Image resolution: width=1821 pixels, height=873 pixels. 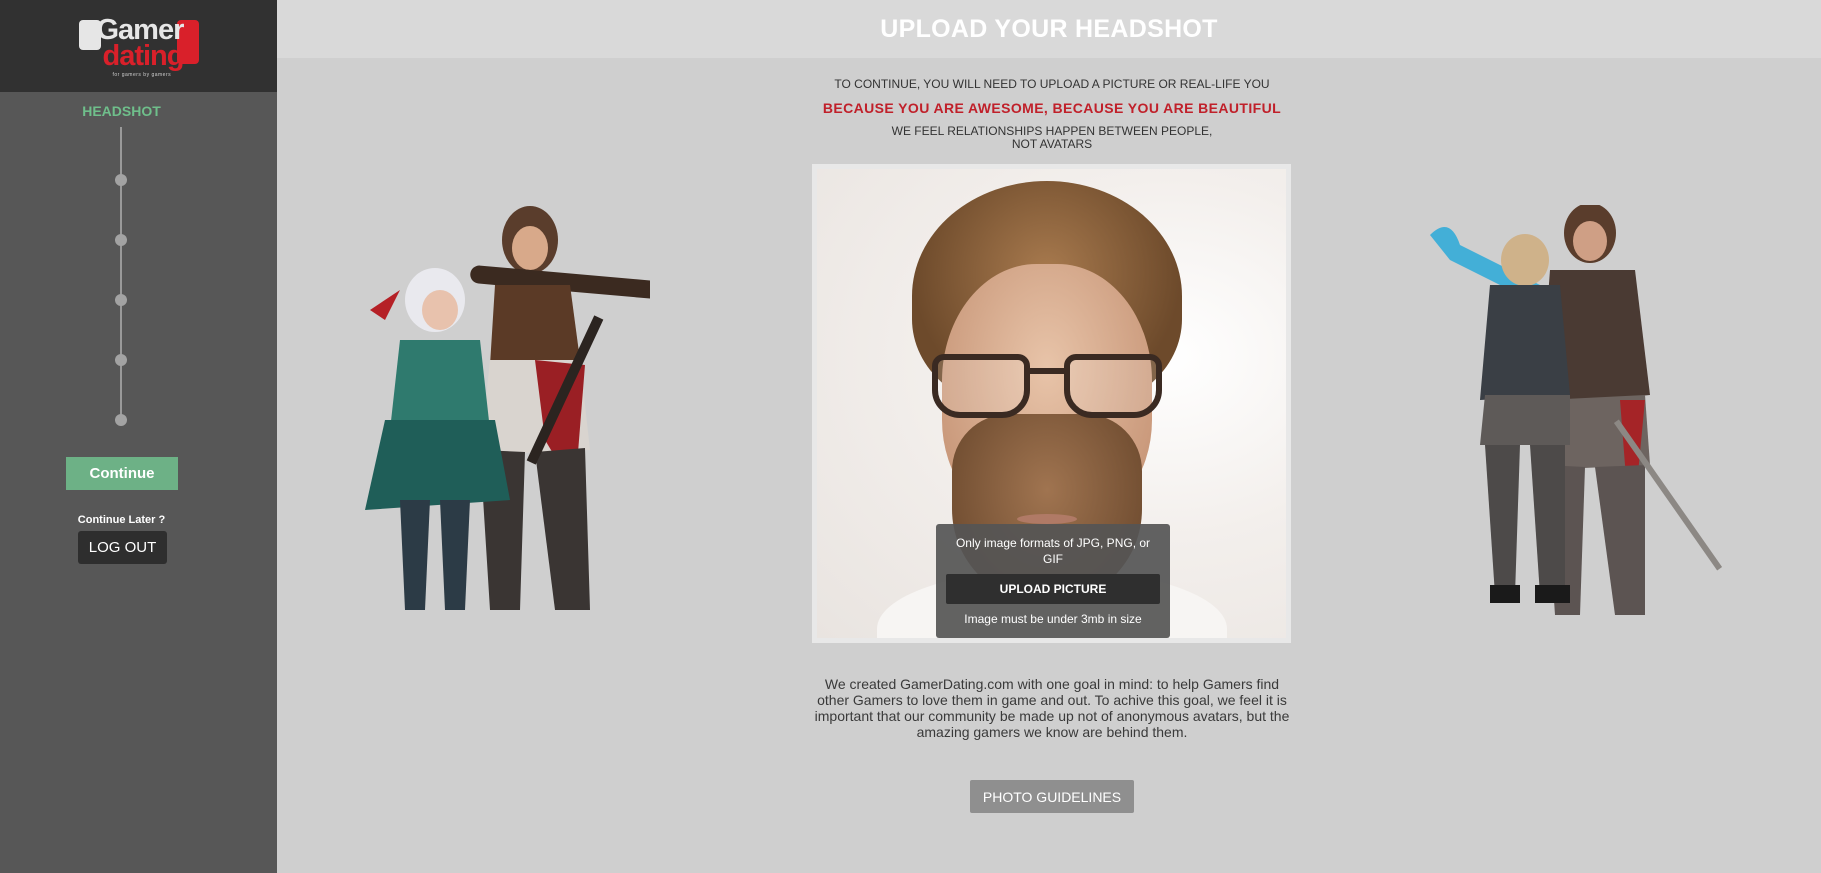 What do you see at coordinates (1053, 619) in the screenshot?
I see `upload-size-limit: Image must be under 3mb in size` at bounding box center [1053, 619].